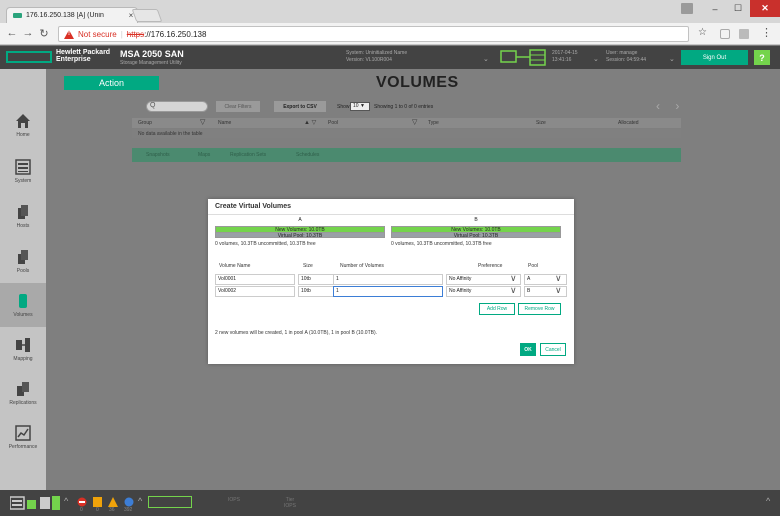 The width and height of the screenshot is (780, 516). Describe the element at coordinates (373, 34) in the screenshot. I see `url-bar: Not secure | https://176.16.250.138` at that location.